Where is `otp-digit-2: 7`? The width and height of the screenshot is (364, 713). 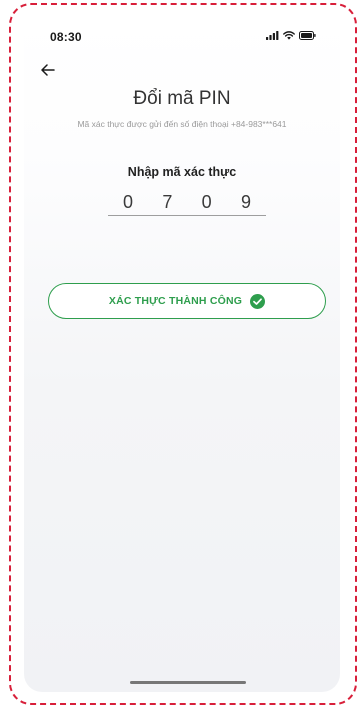 otp-digit-2: 7 is located at coordinates (167, 202).